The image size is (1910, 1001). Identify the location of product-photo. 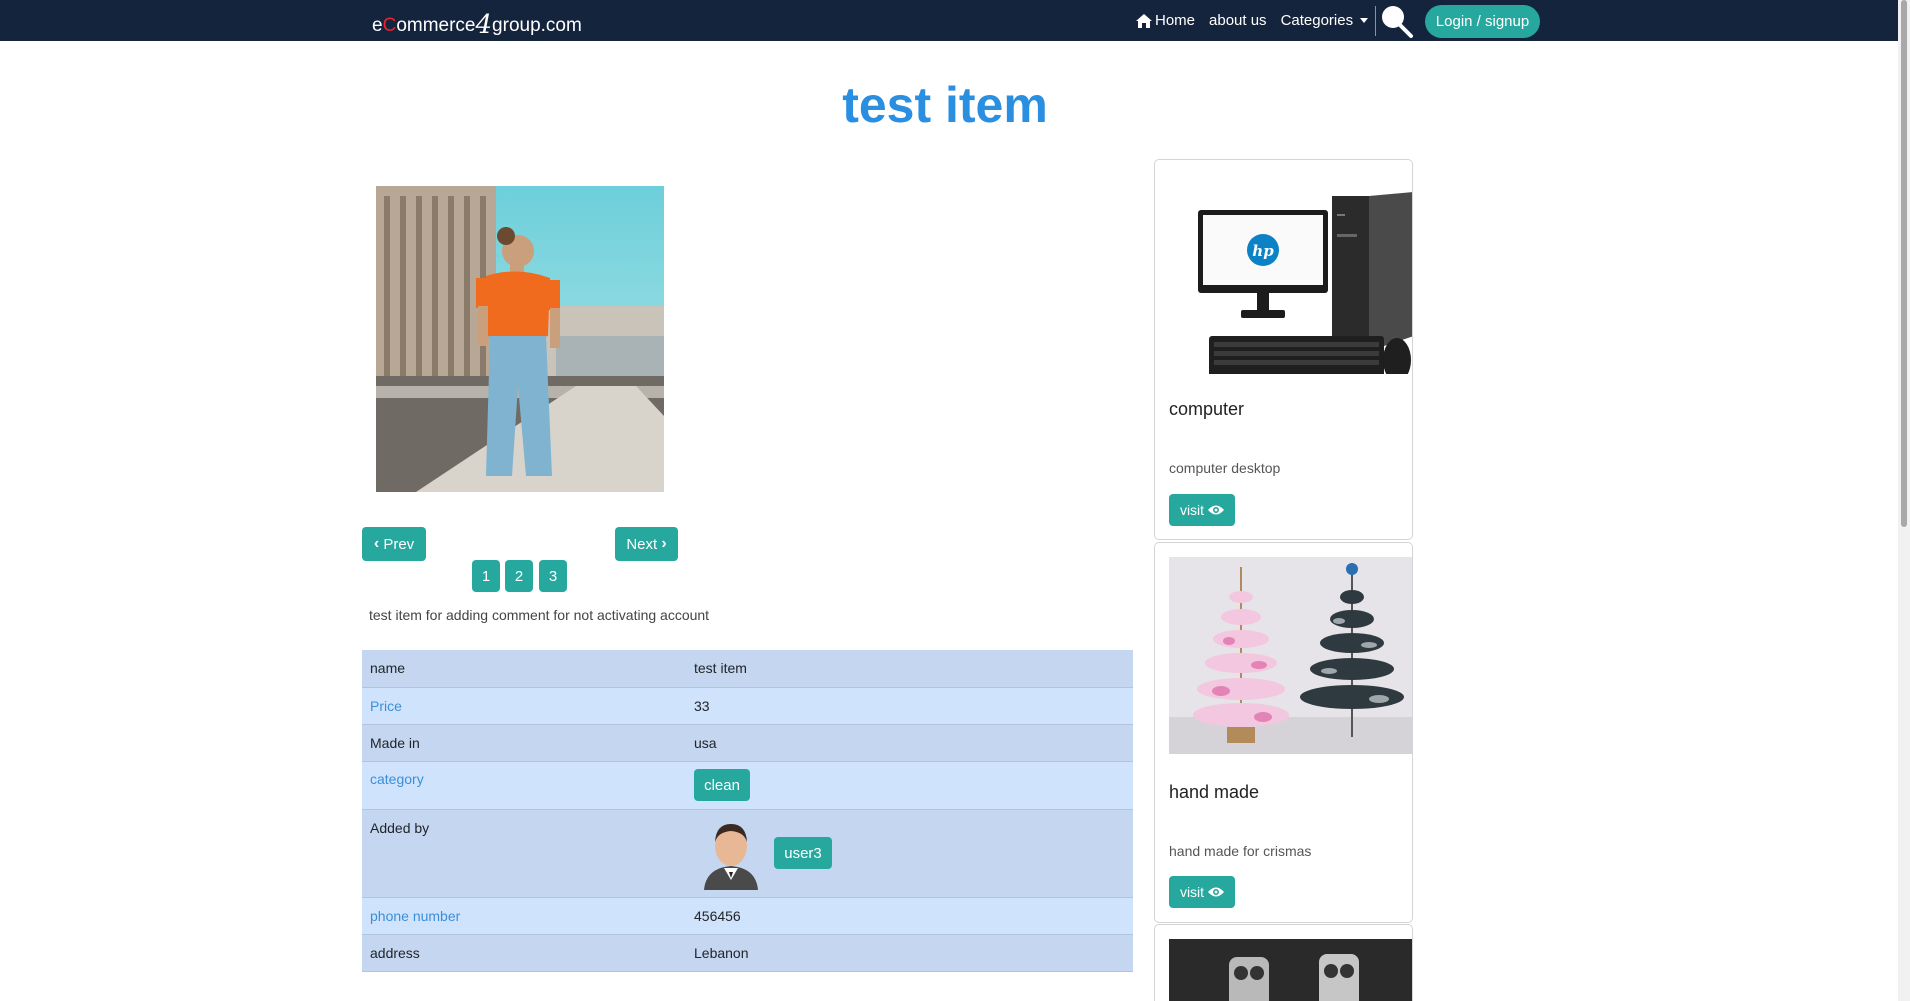
(520, 339).